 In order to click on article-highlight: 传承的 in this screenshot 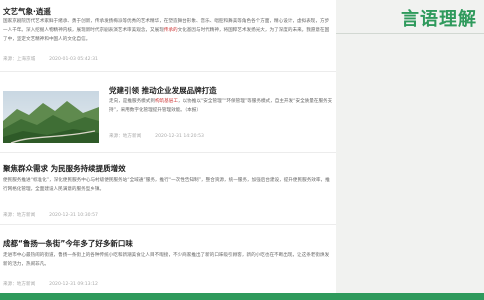, I will do `click(170, 30)`.